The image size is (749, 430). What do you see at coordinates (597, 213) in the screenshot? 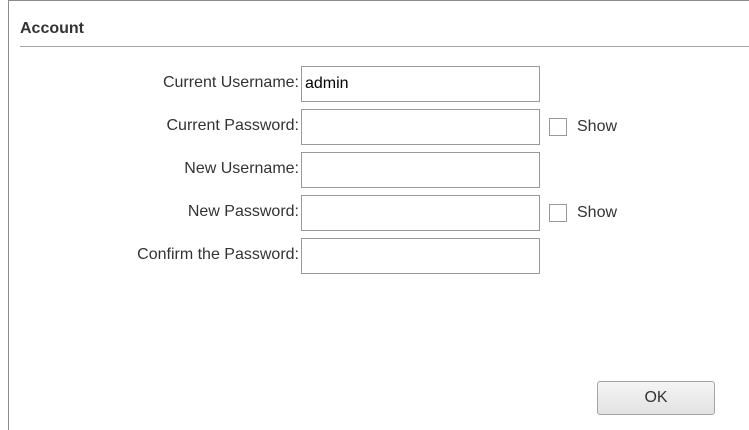
I see `new-password-show-label: Show` at bounding box center [597, 213].